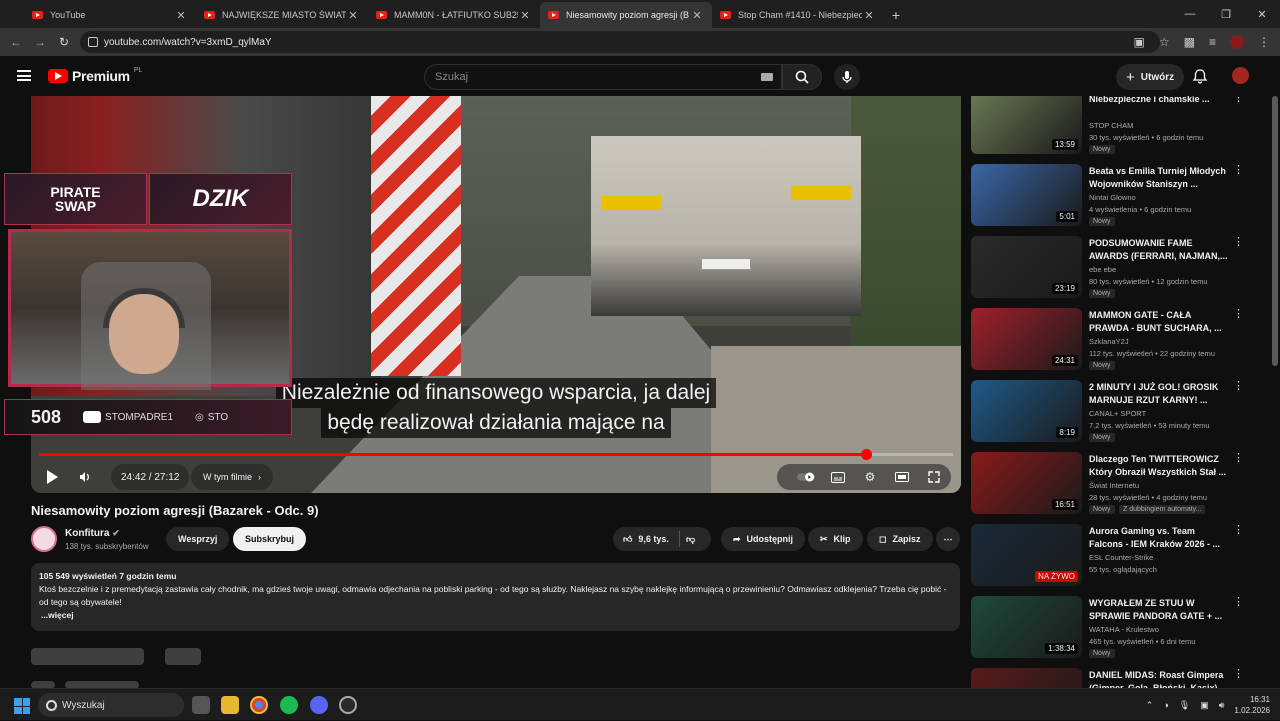 This screenshot has width=1280, height=721. Describe the element at coordinates (1150, 77) in the screenshot. I see `create-button: + Utwórz` at that location.